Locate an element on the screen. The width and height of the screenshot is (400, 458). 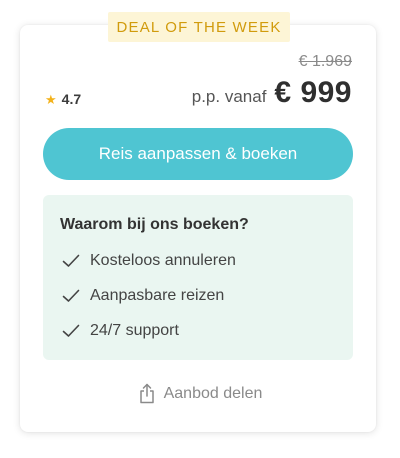
rating: ★ 4.7 is located at coordinates (63, 99).